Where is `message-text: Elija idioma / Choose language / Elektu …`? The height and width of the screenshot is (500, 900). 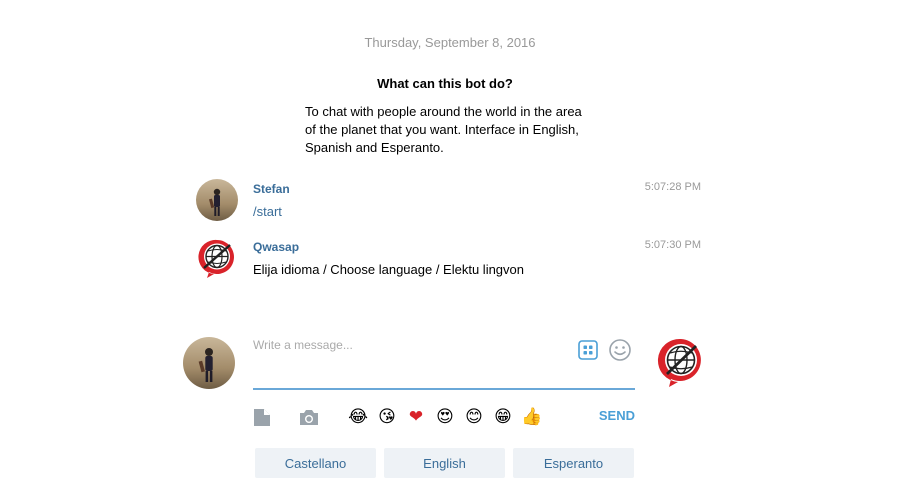 message-text: Elija idioma / Choose language / Elektu … is located at coordinates (389, 269).